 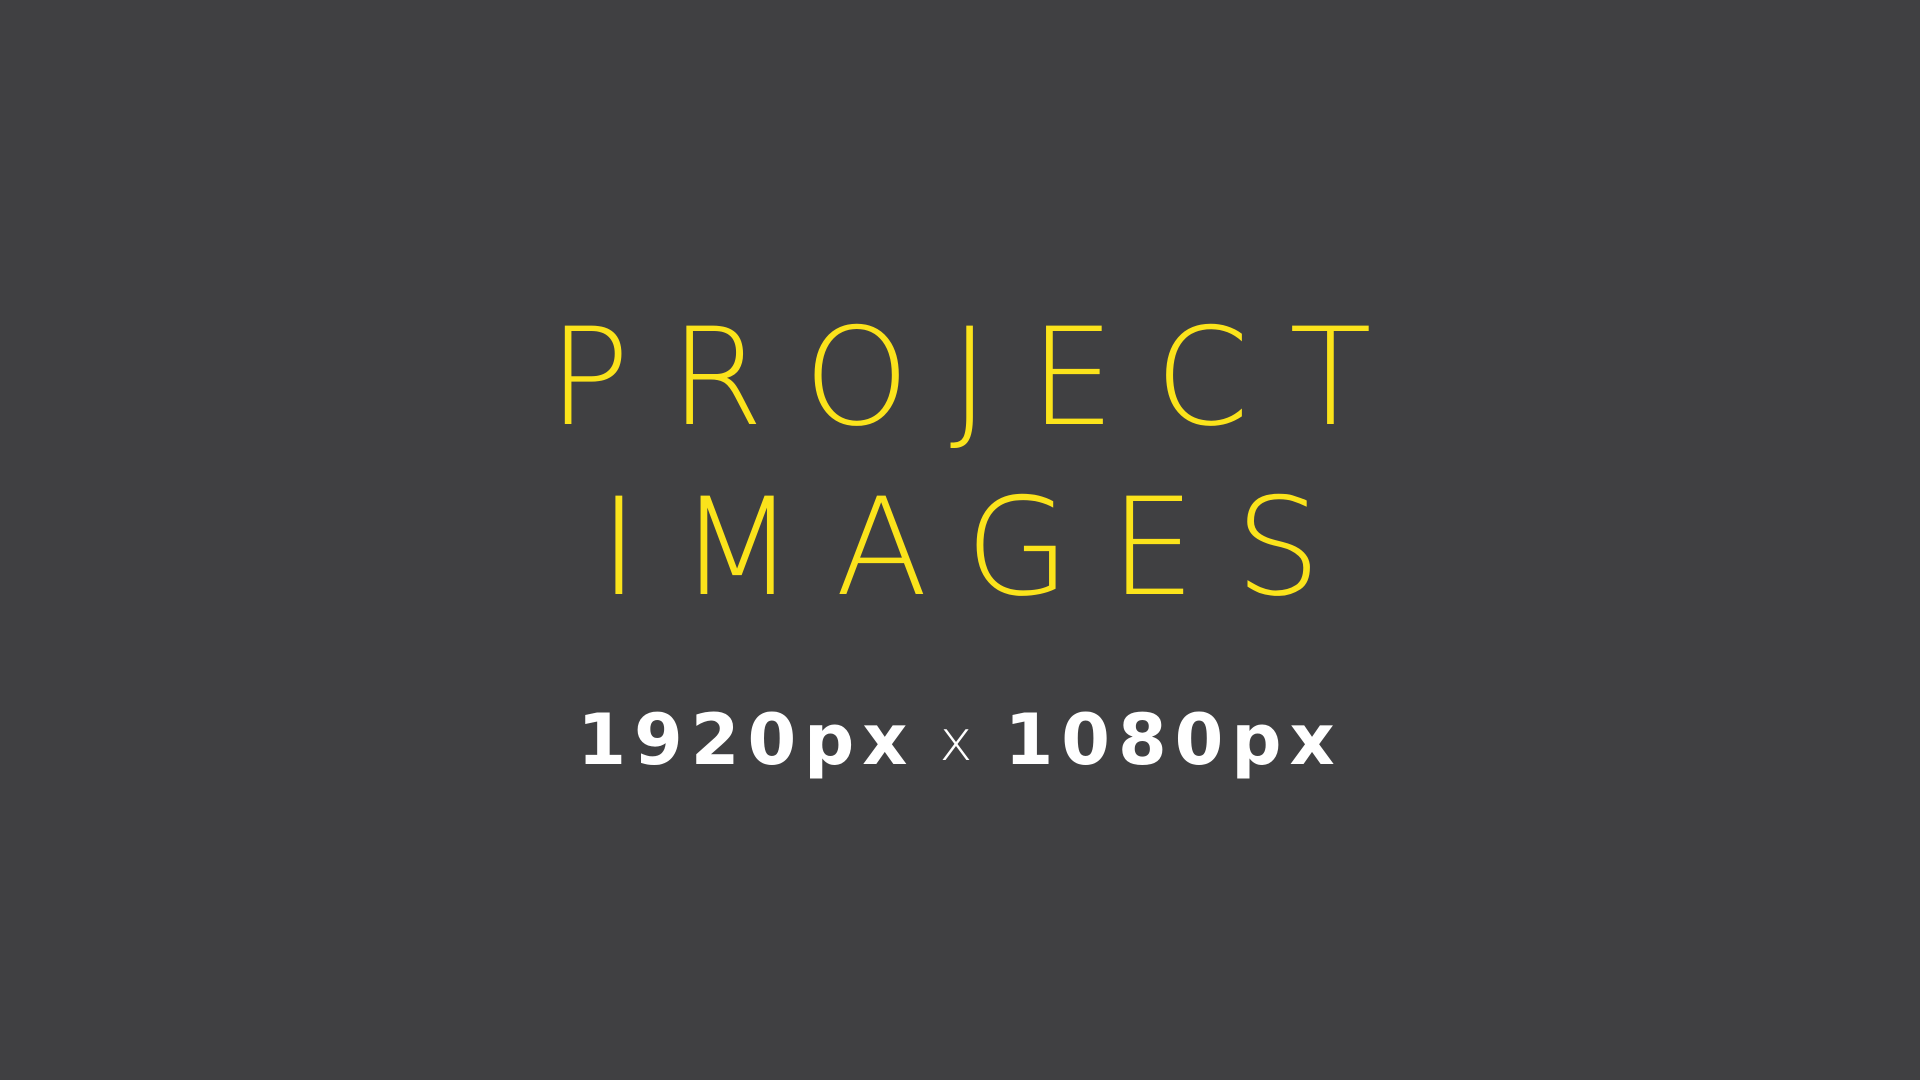 I want to click on dimensions-label: 1920px x 1080px, so click(x=960, y=741).